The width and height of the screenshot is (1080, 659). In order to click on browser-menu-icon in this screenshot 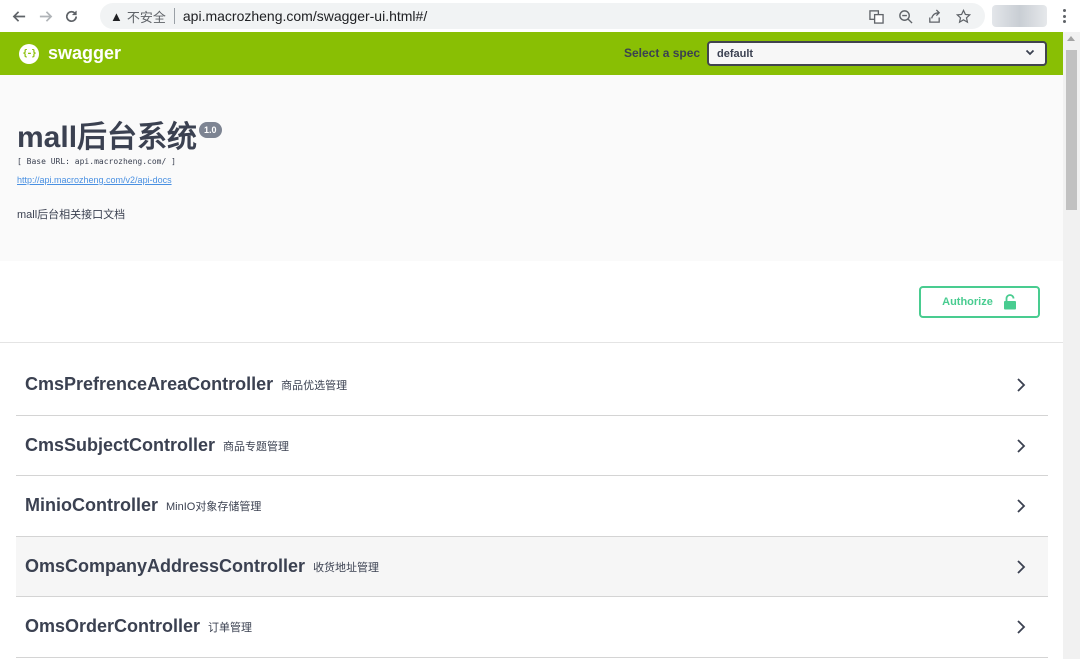, I will do `click(1064, 16)`.